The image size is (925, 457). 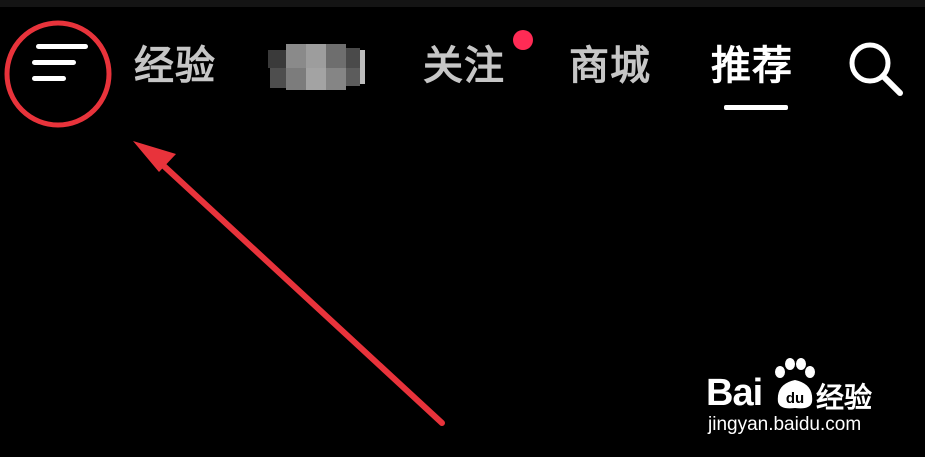 What do you see at coordinates (785, 424) in the screenshot?
I see `watermark-url: jingyan.baidu.com` at bounding box center [785, 424].